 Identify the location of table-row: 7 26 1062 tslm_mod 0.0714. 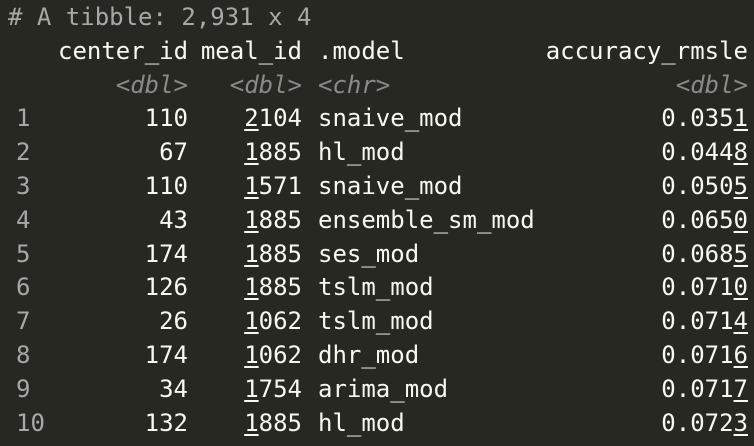
(381, 322).